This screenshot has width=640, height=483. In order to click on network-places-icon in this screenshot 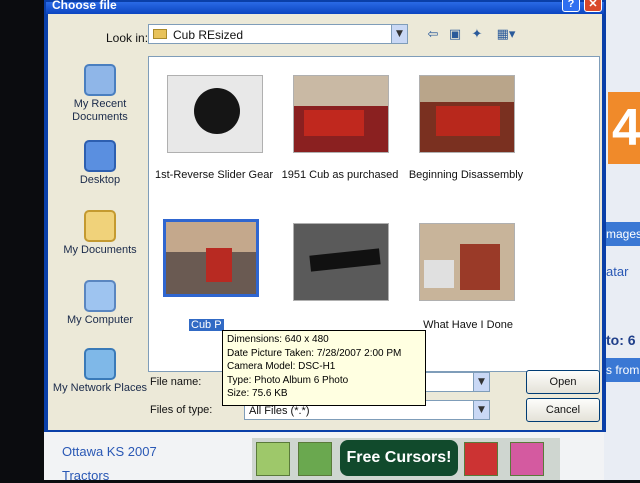, I will do `click(100, 364)`.